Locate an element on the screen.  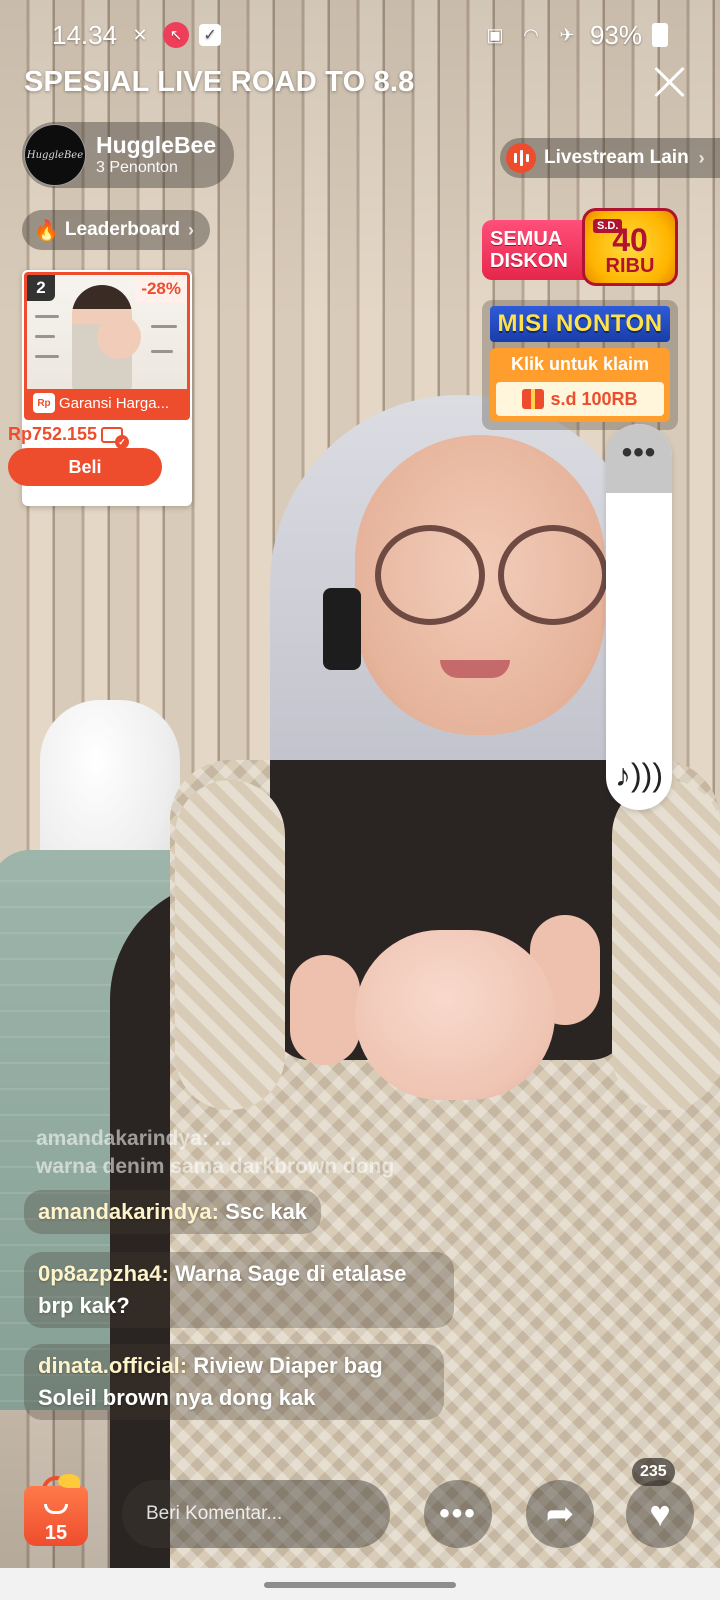
doll-head is located at coordinates (455, 1015).